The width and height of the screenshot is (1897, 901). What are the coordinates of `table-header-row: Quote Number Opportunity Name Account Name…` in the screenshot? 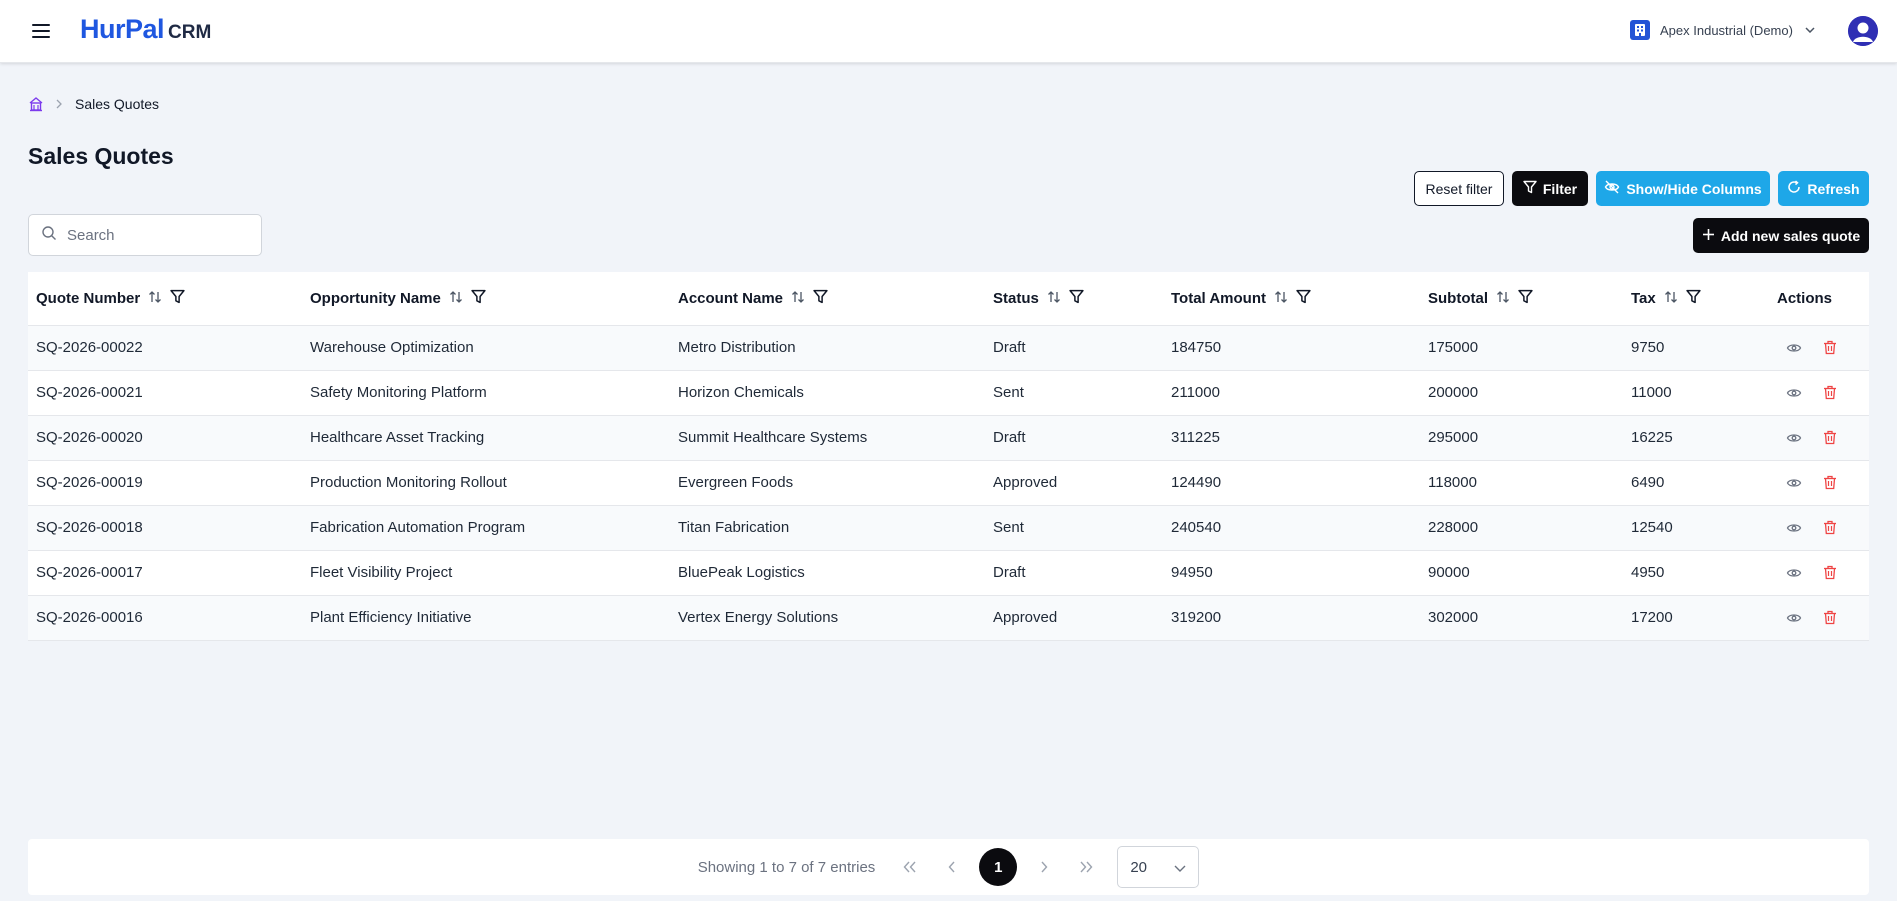 It's located at (948, 299).